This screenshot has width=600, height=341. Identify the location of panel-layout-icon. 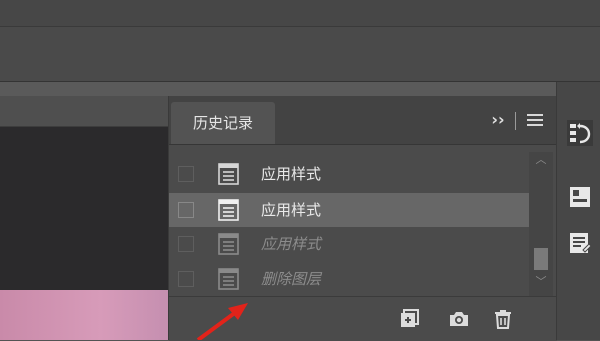
(580, 197).